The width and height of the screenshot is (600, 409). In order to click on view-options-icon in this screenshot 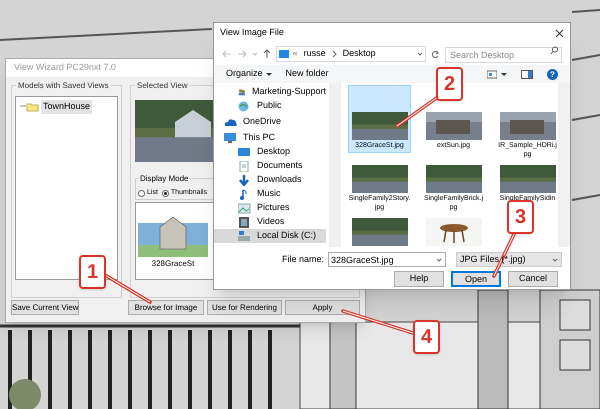, I will do `click(492, 74)`.